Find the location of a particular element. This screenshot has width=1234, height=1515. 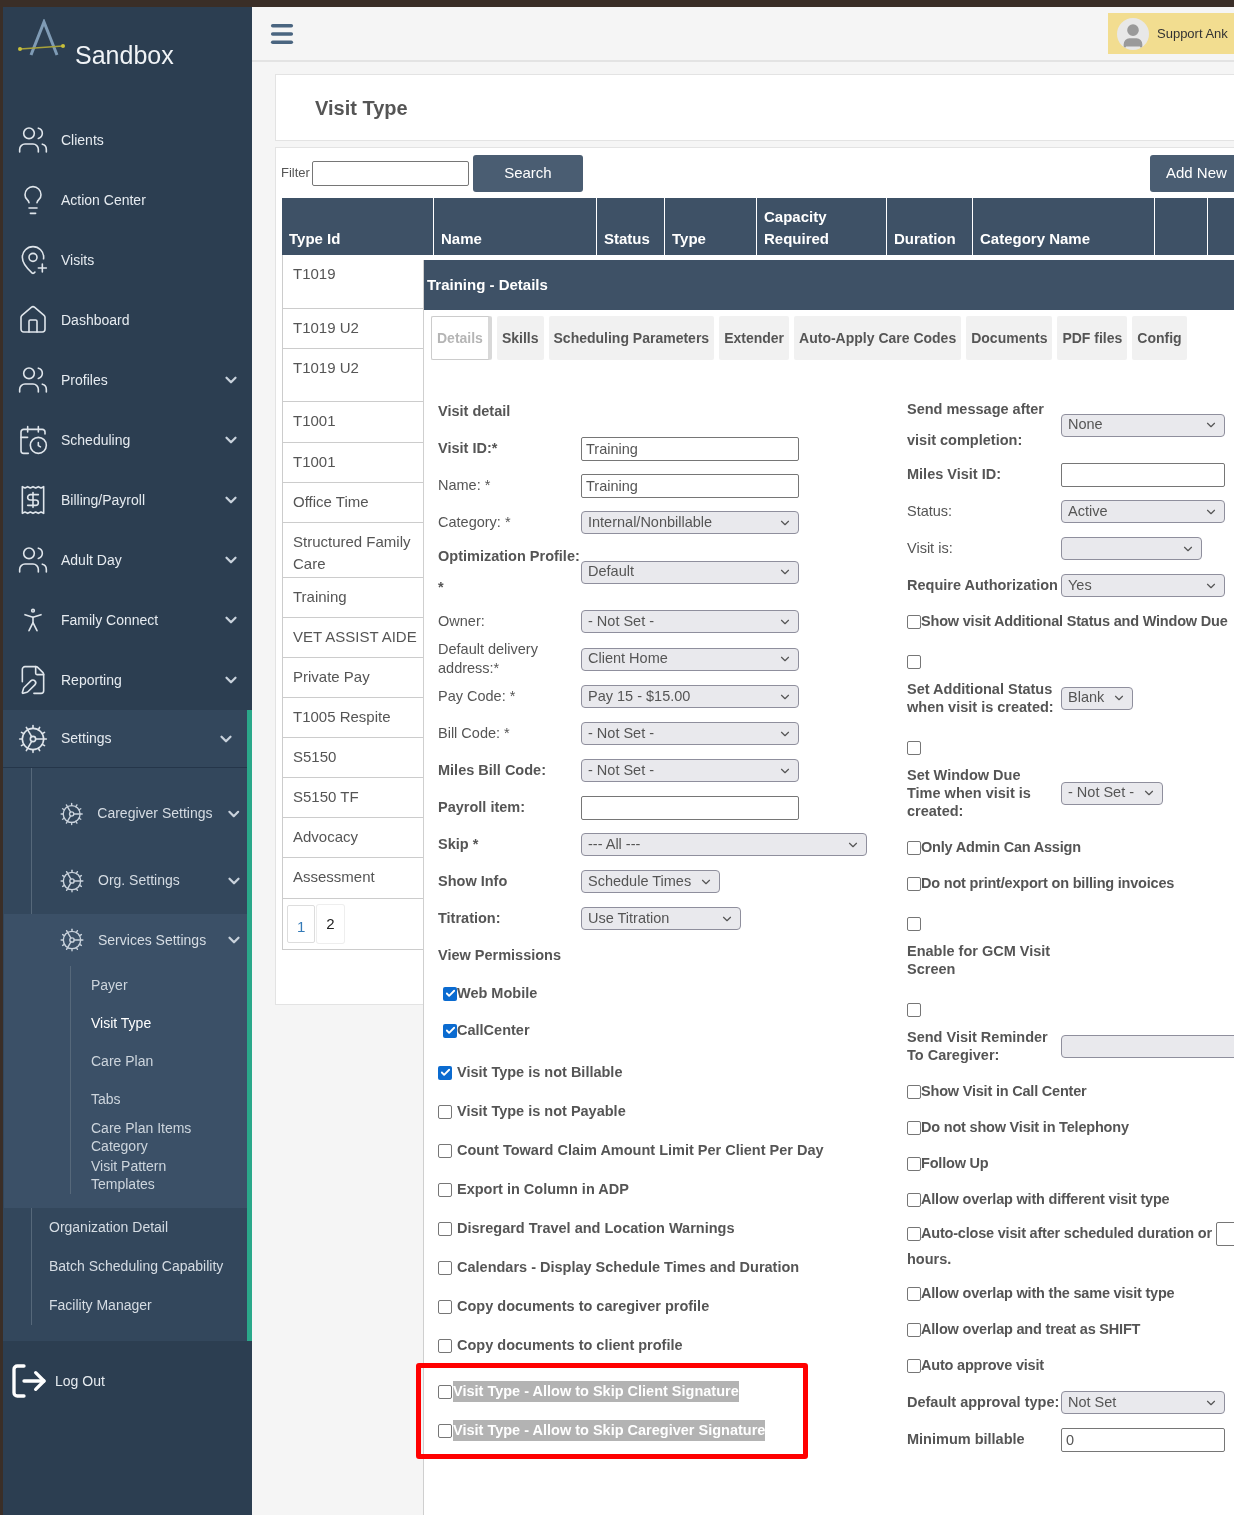

text-field: 0 is located at coordinates (1143, 1439).